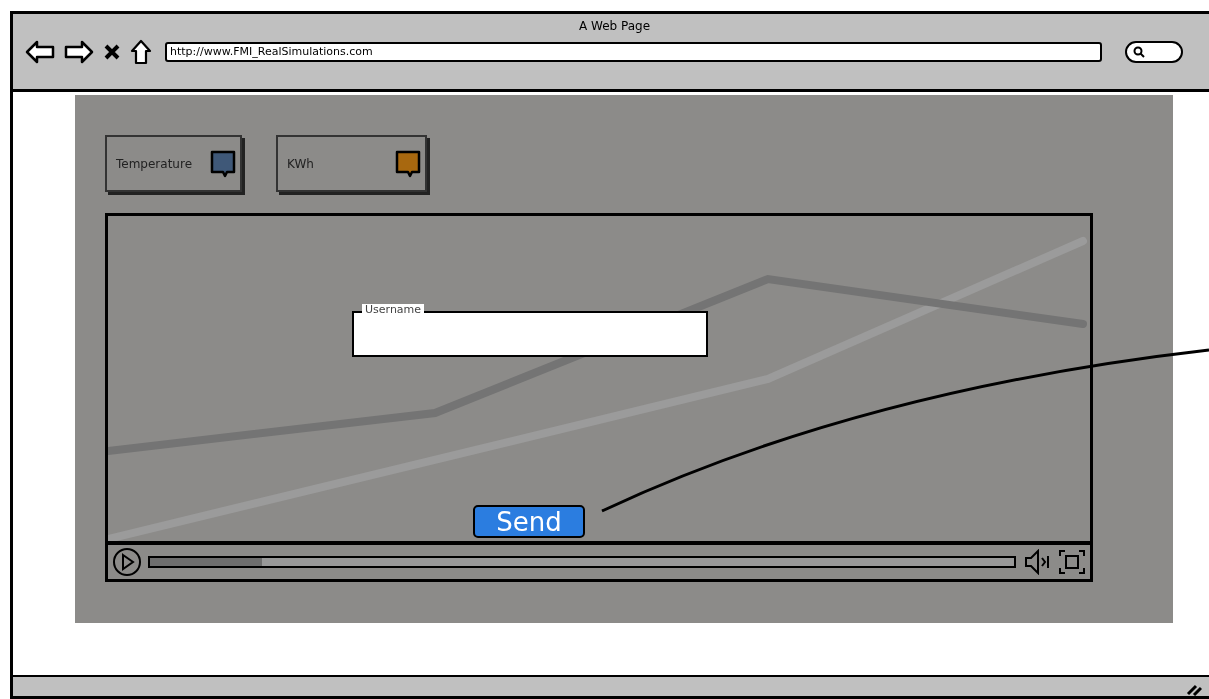  Describe the element at coordinates (40, 52) in the screenshot. I see `back-icon` at that location.